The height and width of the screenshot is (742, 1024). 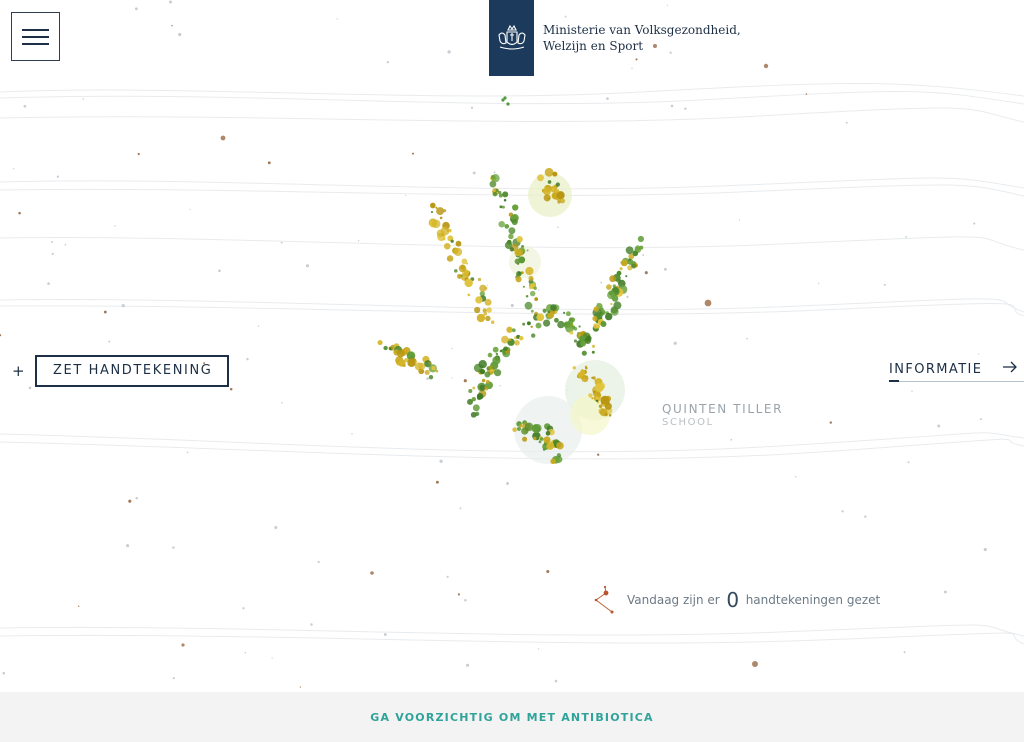 I want to click on information-underline, so click(x=956, y=381).